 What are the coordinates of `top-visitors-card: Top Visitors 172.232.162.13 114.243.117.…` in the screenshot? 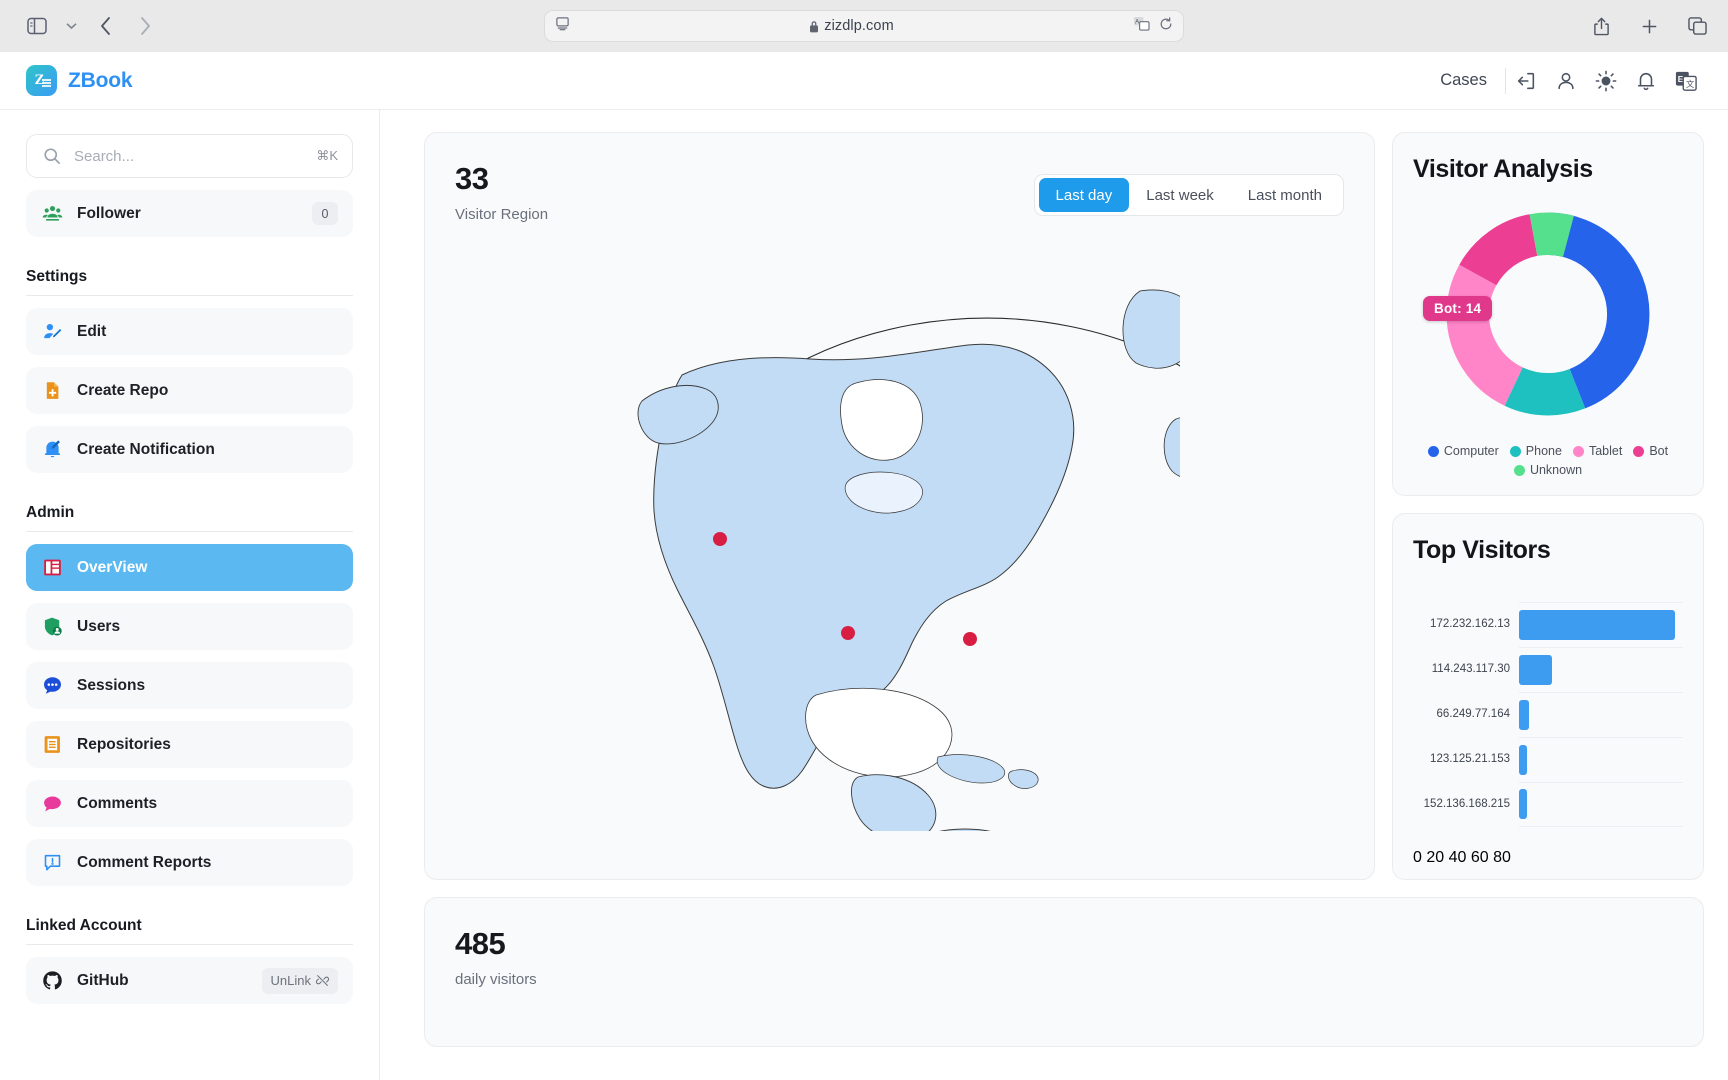 It's located at (1548, 696).